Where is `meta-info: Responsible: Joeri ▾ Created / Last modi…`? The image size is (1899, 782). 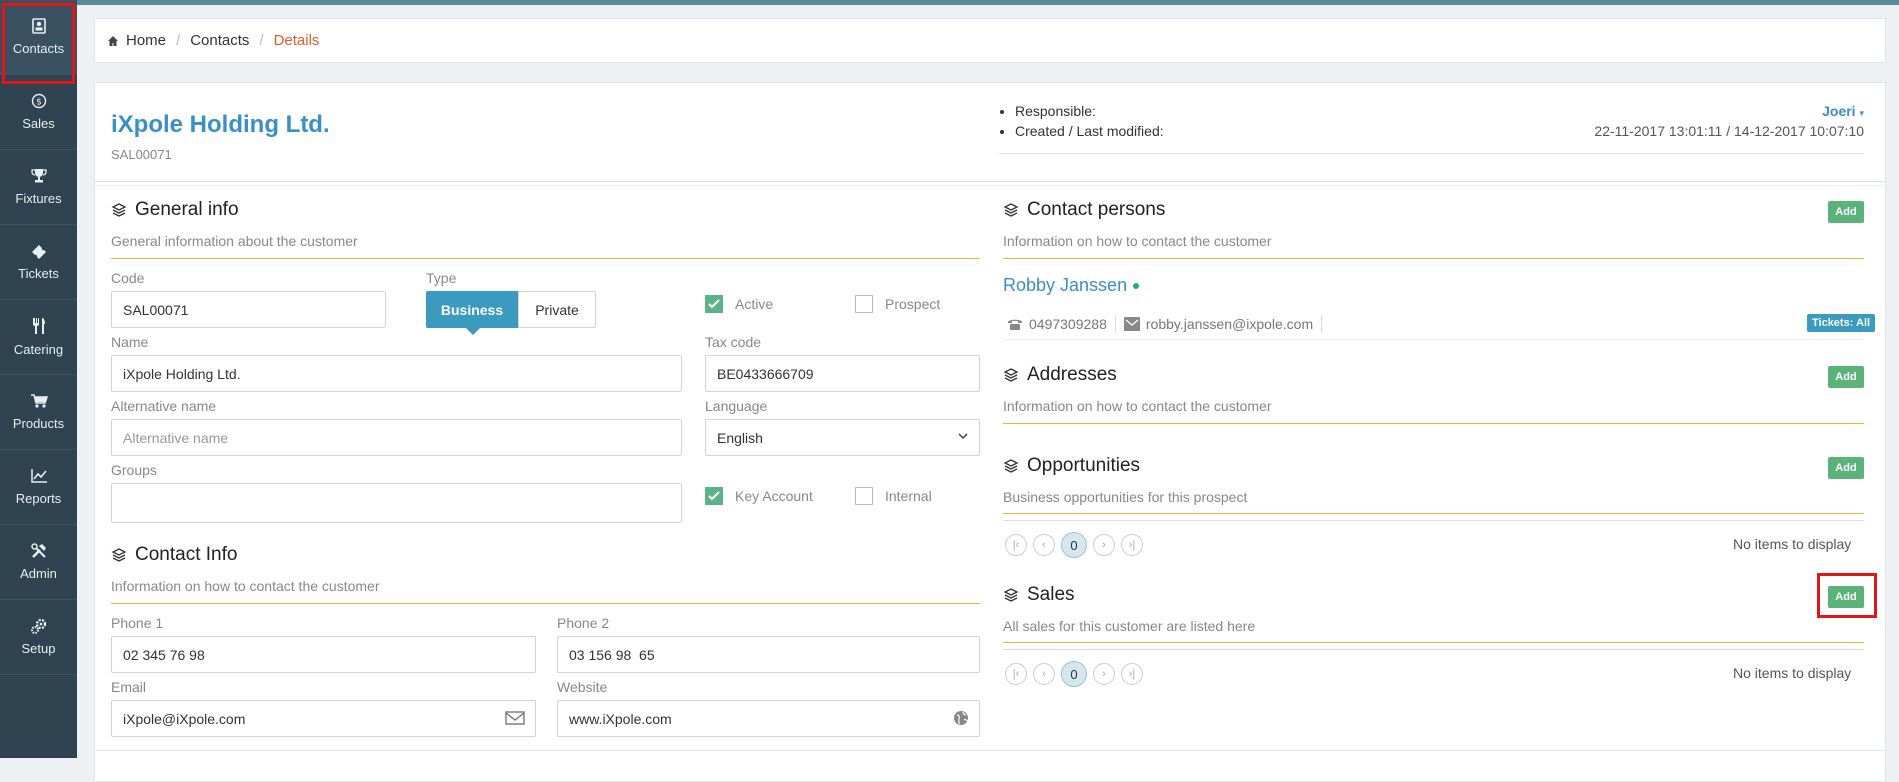 meta-info: Responsible: Joeri ▾ Created / Last modi… is located at coordinates (1431, 123).